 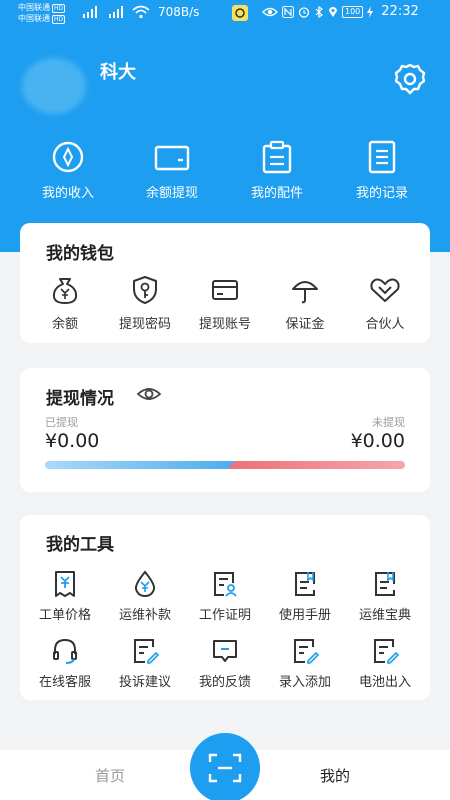 What do you see at coordinates (384, 615) in the screenshot?
I see `tool-item-label: 运维宝典` at bounding box center [384, 615].